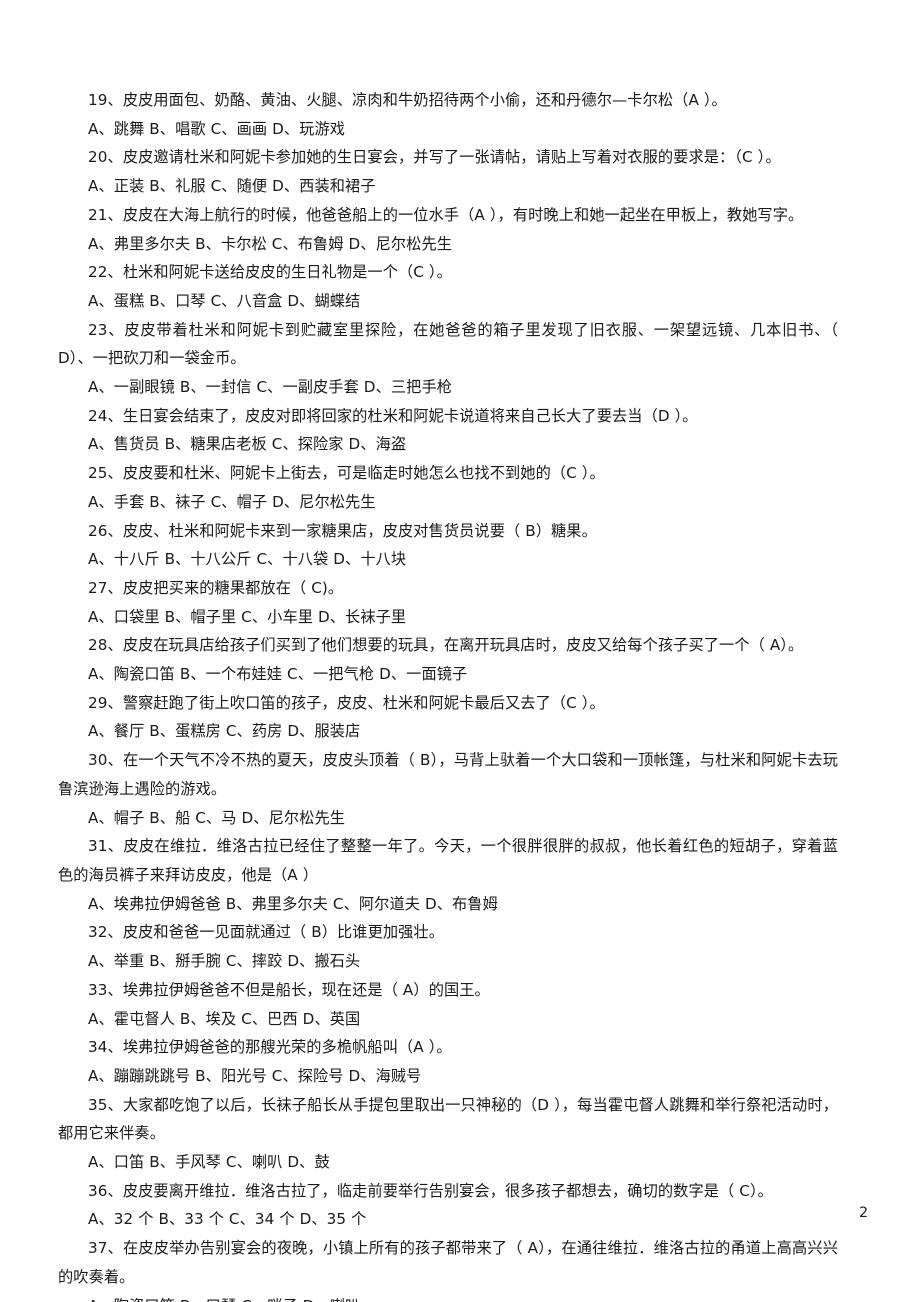 The image size is (920, 1302). Describe the element at coordinates (289, 989) in the screenshot. I see `question-line: 33、埃弗拉伊姆爸爸不但是船长，现在还是（ A）的国王。` at that location.